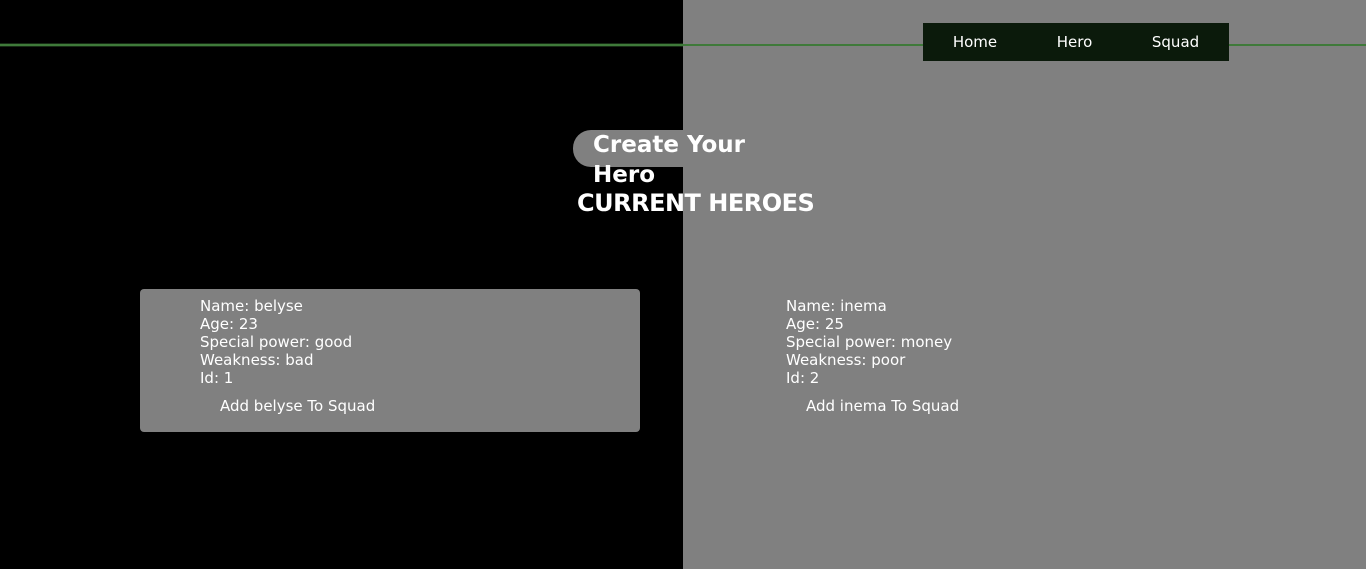 This screenshot has height=569, width=1366. I want to click on top-navbar: Home Hero Squad, so click(1076, 42).